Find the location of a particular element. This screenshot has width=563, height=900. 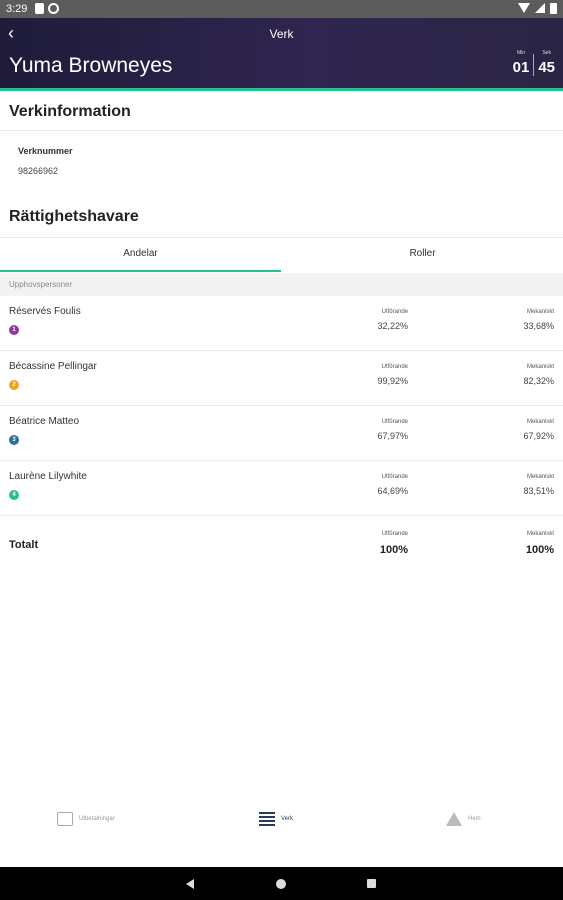

rights-tabs: Andelar Roller is located at coordinates (281, 256).